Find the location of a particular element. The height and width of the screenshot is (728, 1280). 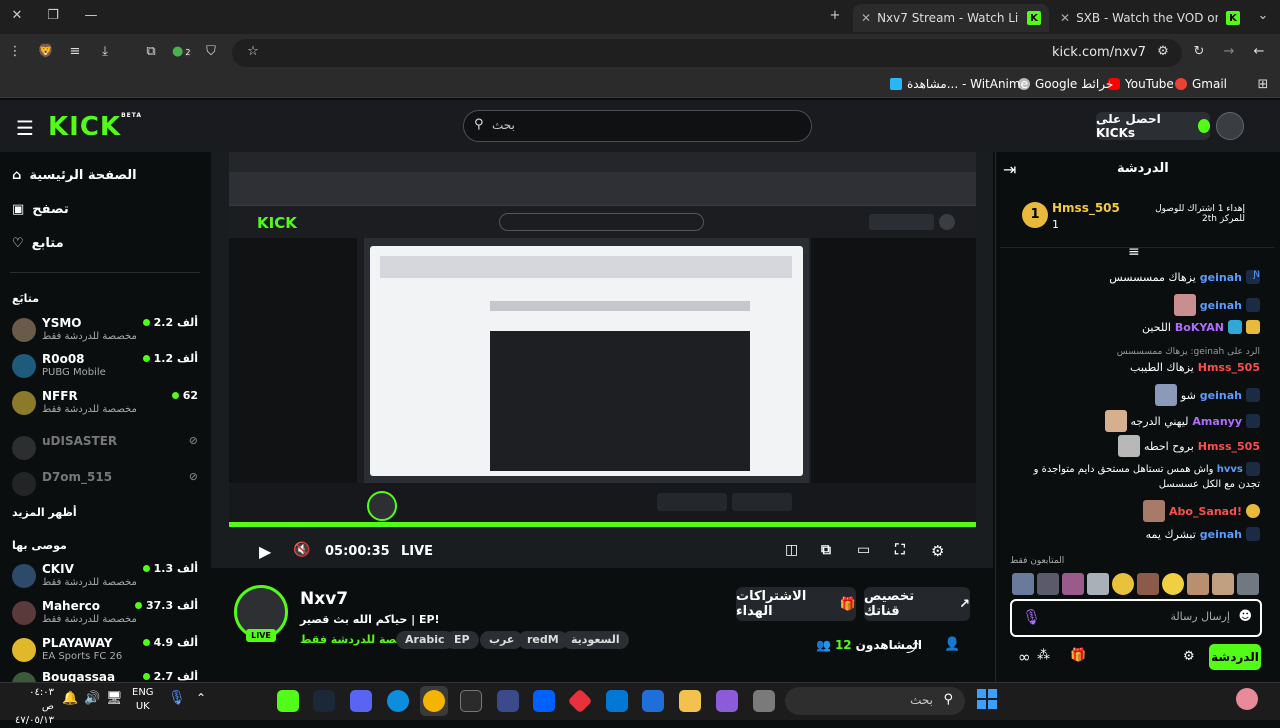

recommended-channel-ckiv: CKIV مخصصة للدردشة فقط 1.3 ألف is located at coordinates (105, 580).